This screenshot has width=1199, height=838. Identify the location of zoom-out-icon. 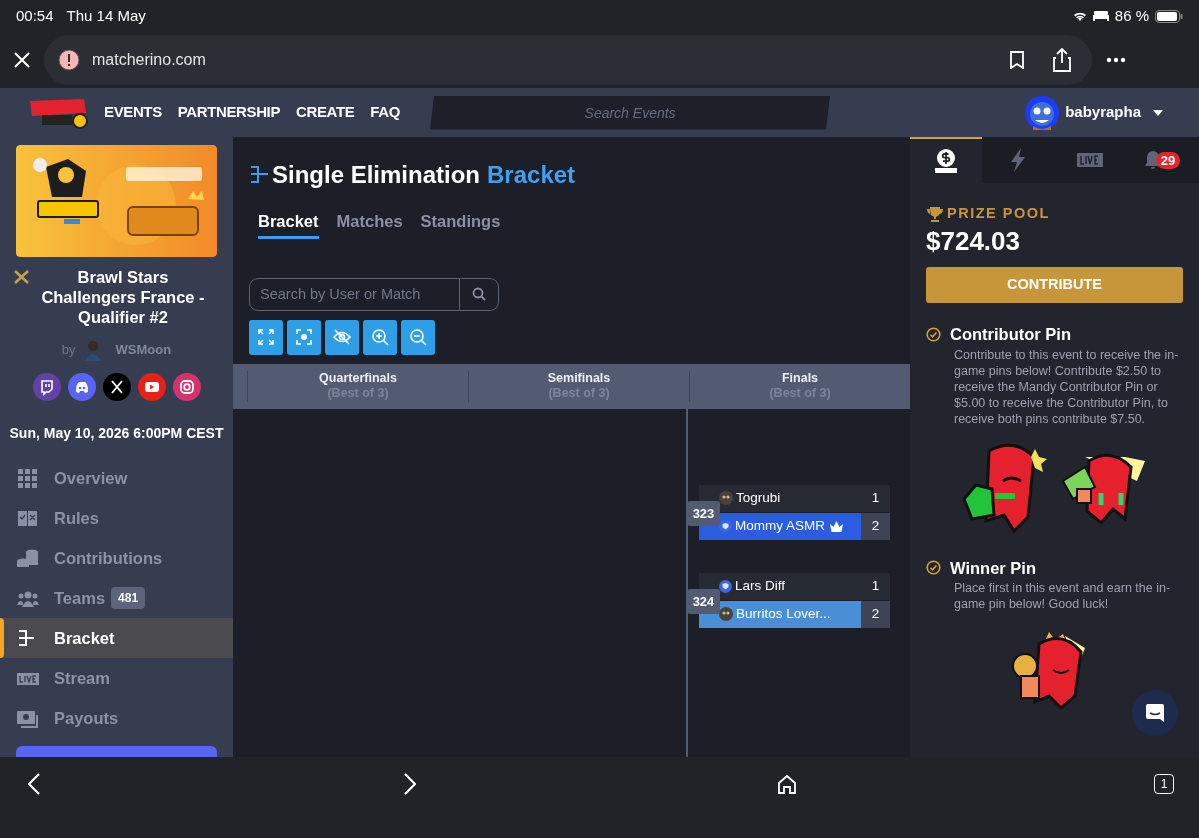
(418, 337).